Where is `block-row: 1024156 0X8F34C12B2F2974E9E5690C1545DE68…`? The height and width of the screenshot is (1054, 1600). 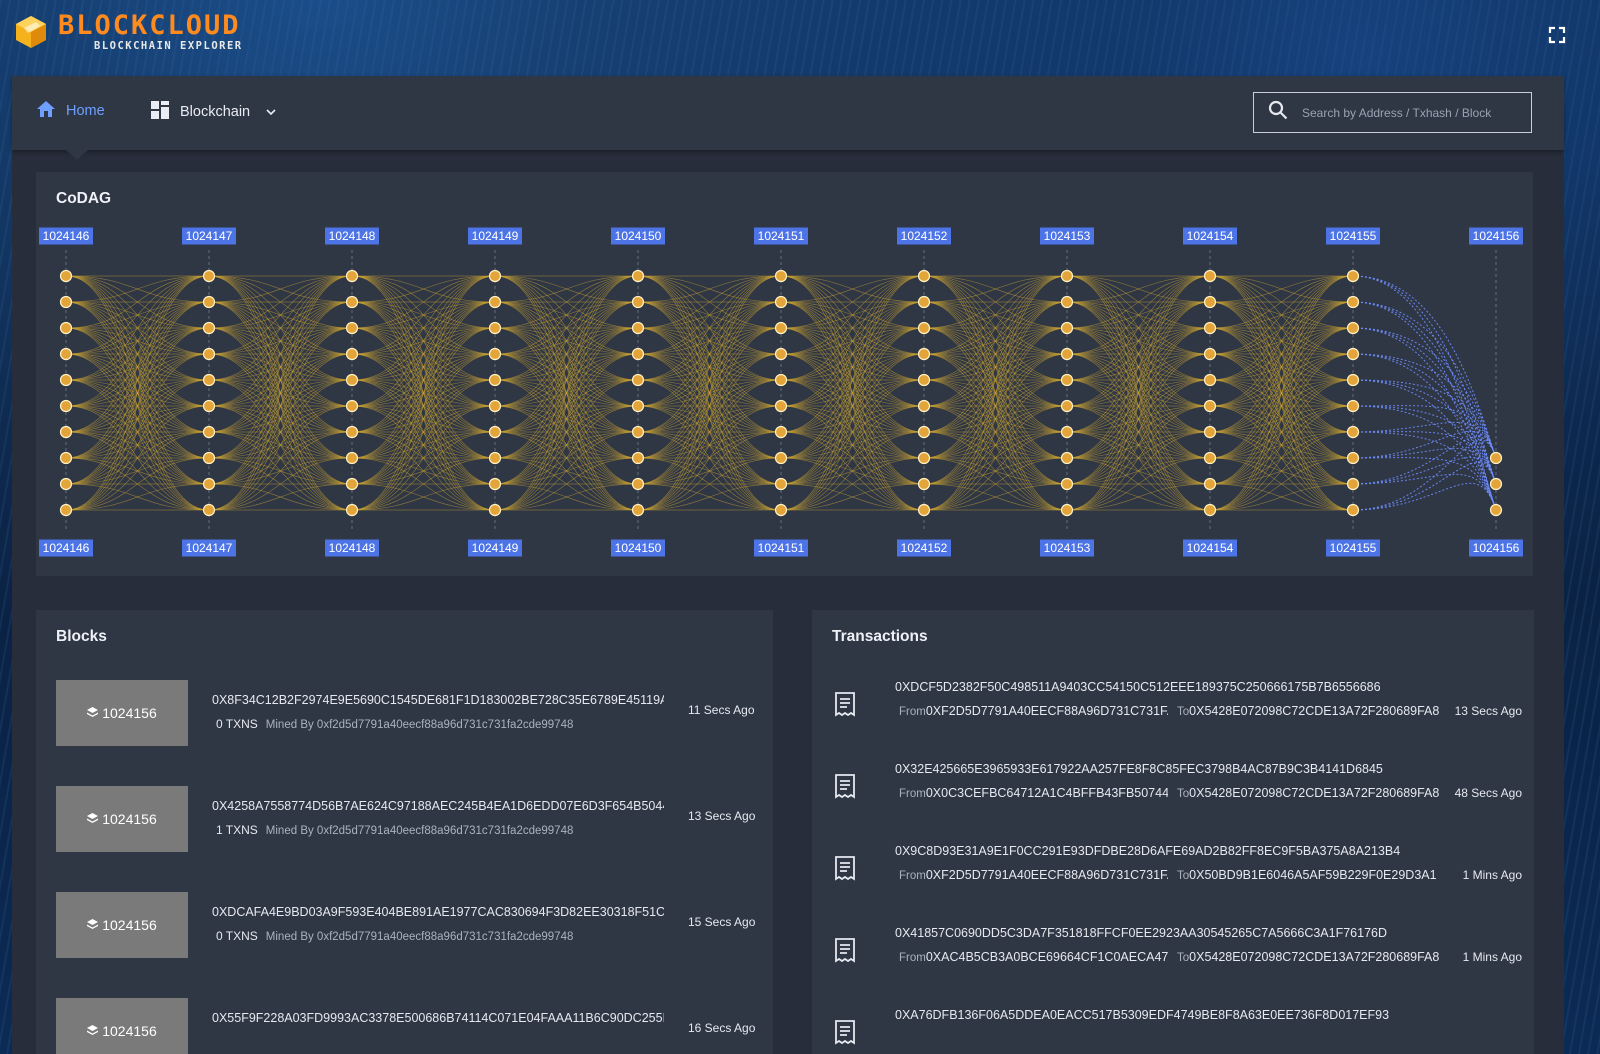
block-row: 1024156 0X8F34C12B2F2974E9E5690C1545DE68… is located at coordinates (406, 713).